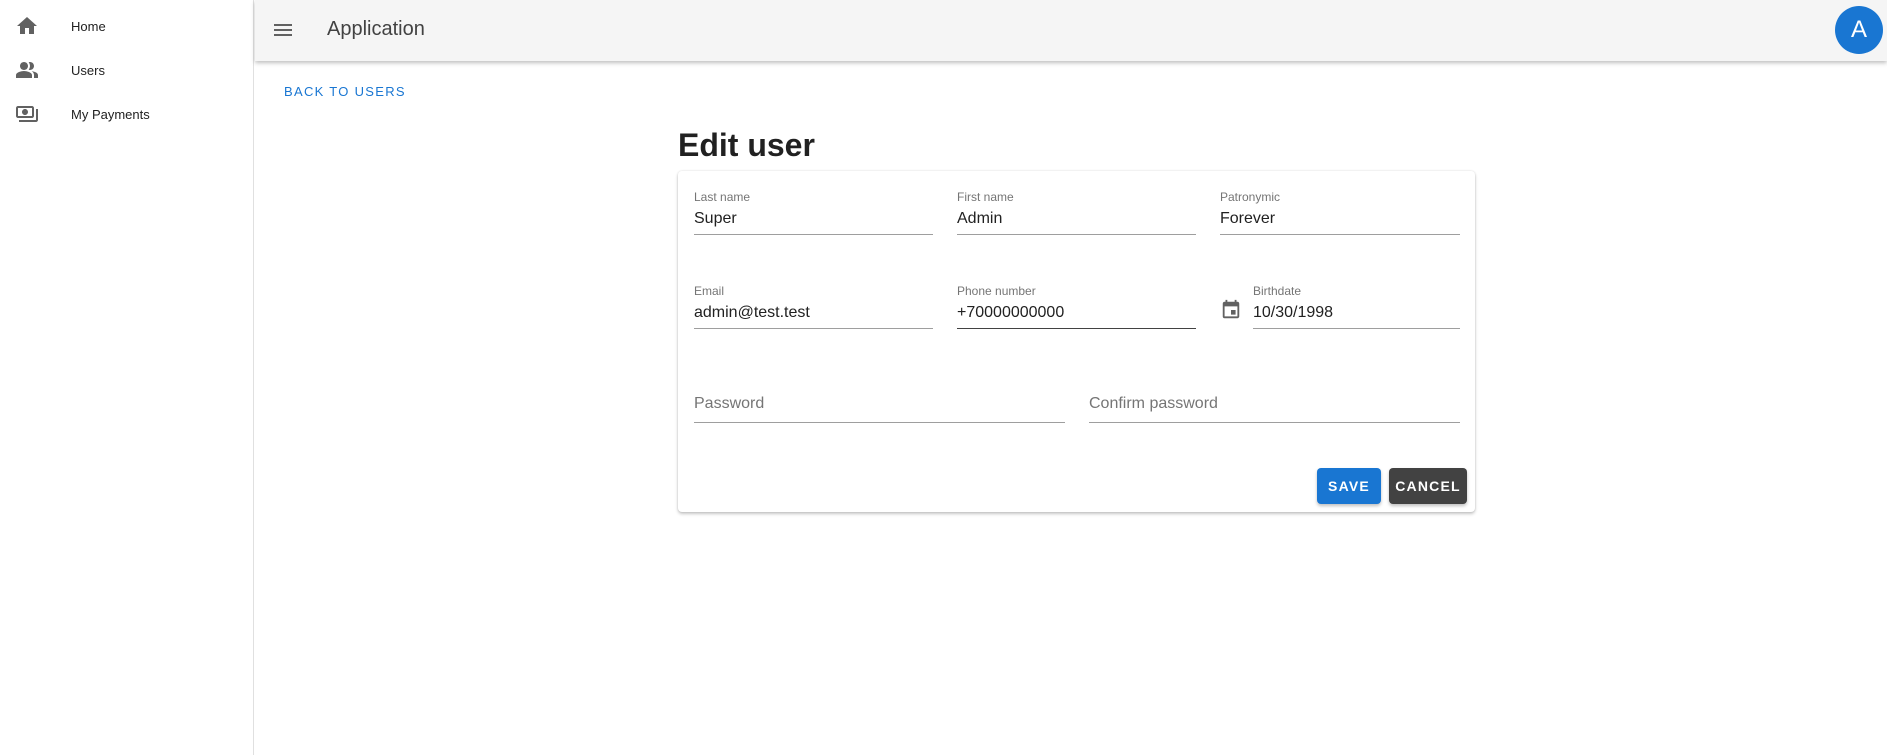 This screenshot has height=755, width=1887. What do you see at coordinates (1231, 310) in the screenshot?
I see `calendar-icon` at bounding box center [1231, 310].